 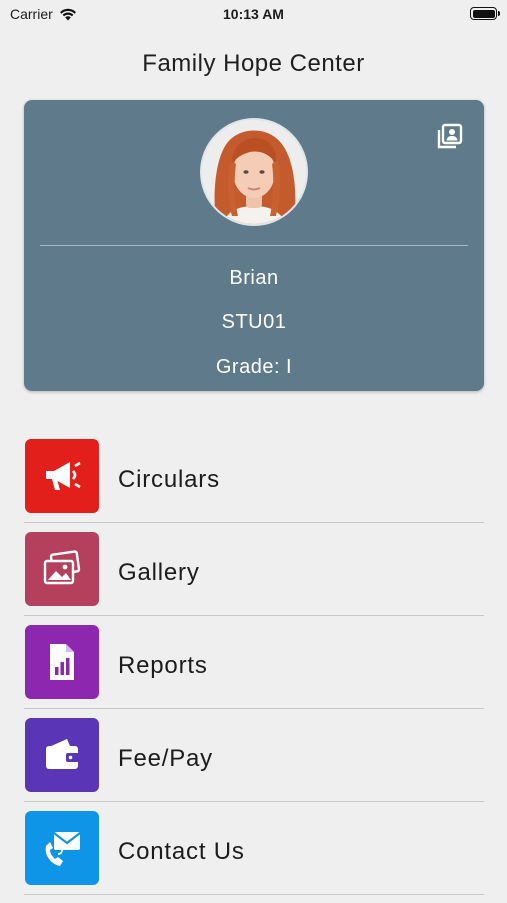 What do you see at coordinates (485, 13) in the screenshot?
I see `battery-icon` at bounding box center [485, 13].